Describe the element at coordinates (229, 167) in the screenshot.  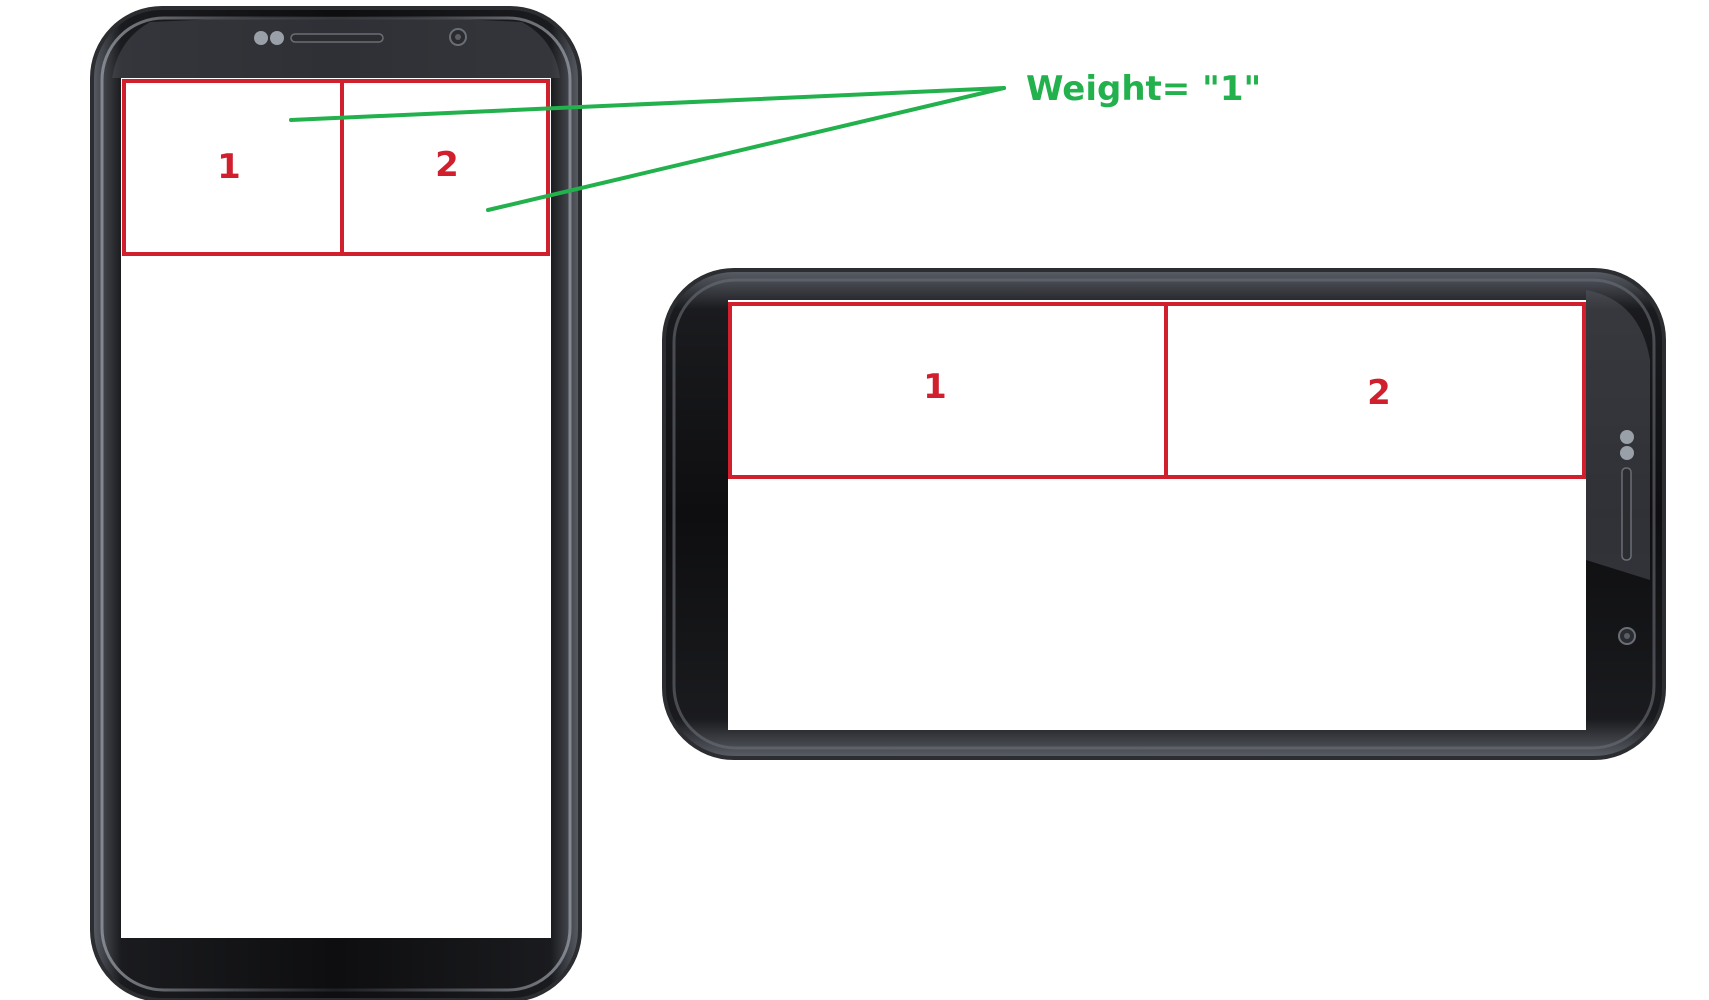
I see `portrait-cell-1-label: 1` at that location.